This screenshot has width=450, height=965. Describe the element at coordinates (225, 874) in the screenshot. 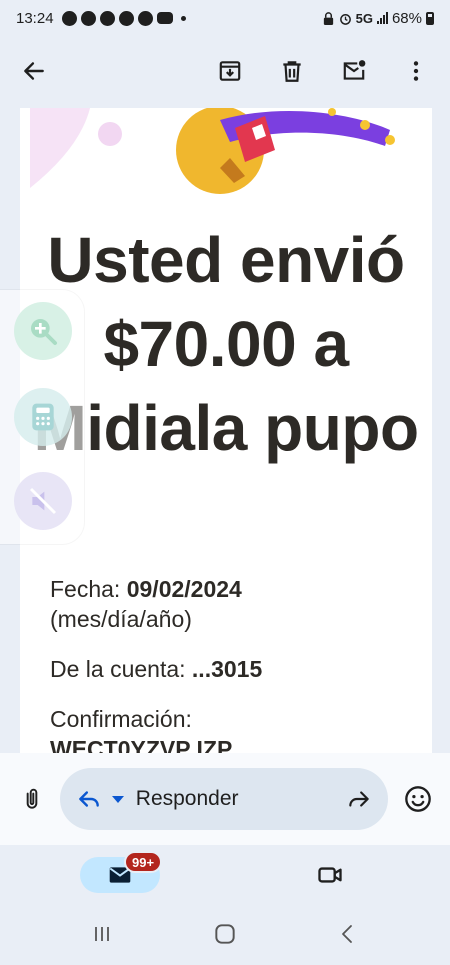

I see `bottom-navigation: 99+` at that location.